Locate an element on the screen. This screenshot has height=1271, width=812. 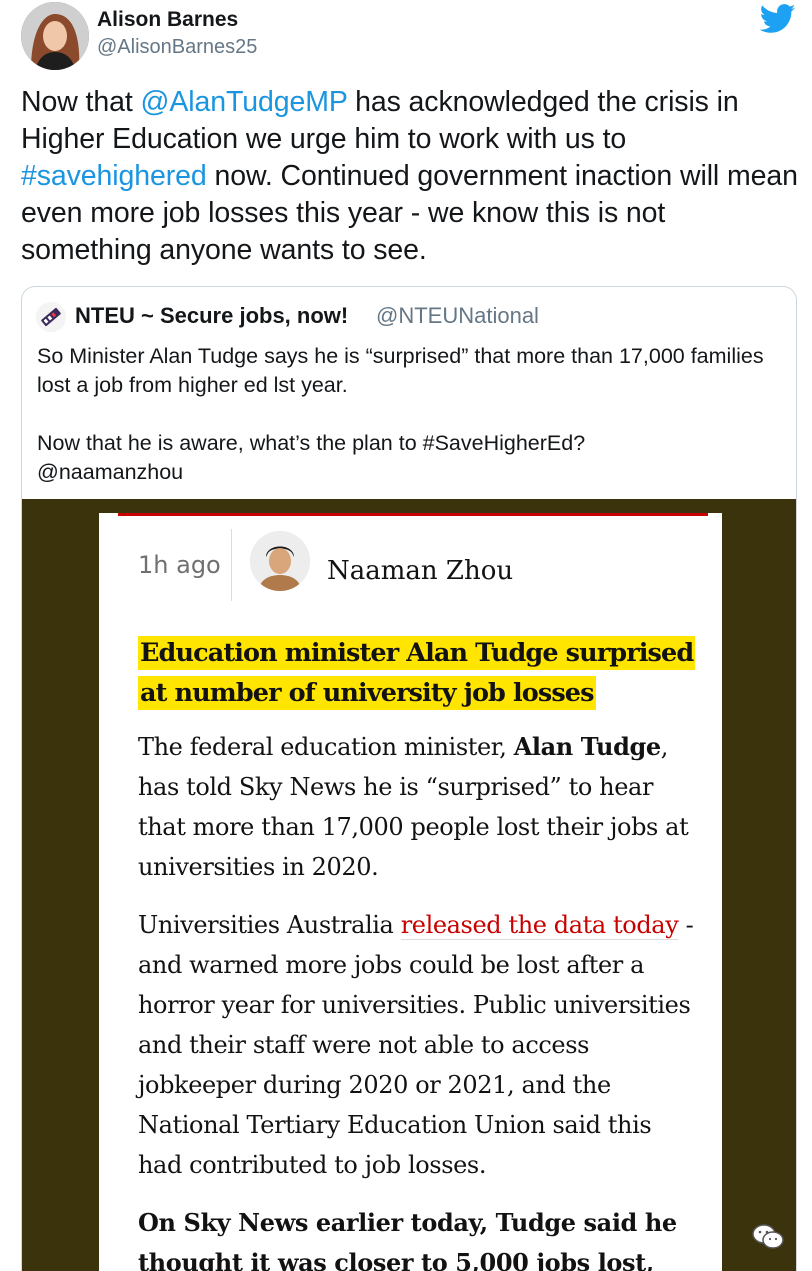
released-data-link: released the data today is located at coordinates (539, 925).